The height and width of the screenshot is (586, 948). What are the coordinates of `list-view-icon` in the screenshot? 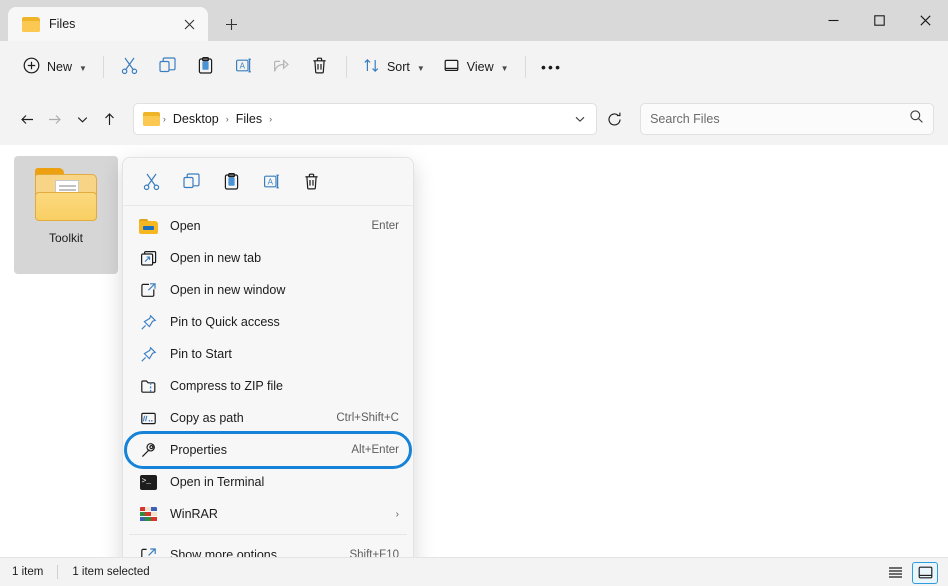 It's located at (895, 573).